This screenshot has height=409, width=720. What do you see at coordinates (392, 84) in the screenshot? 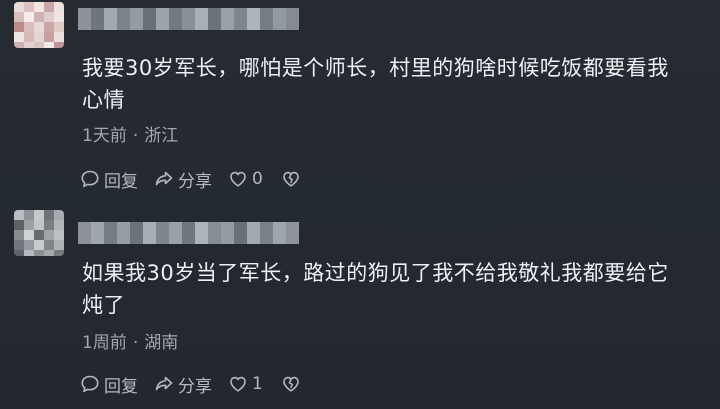
I see `comment-text: 我要30岁军长，哪怕是个师长，村里的狗啥时候吃饭都要看我 心情` at bounding box center [392, 84].